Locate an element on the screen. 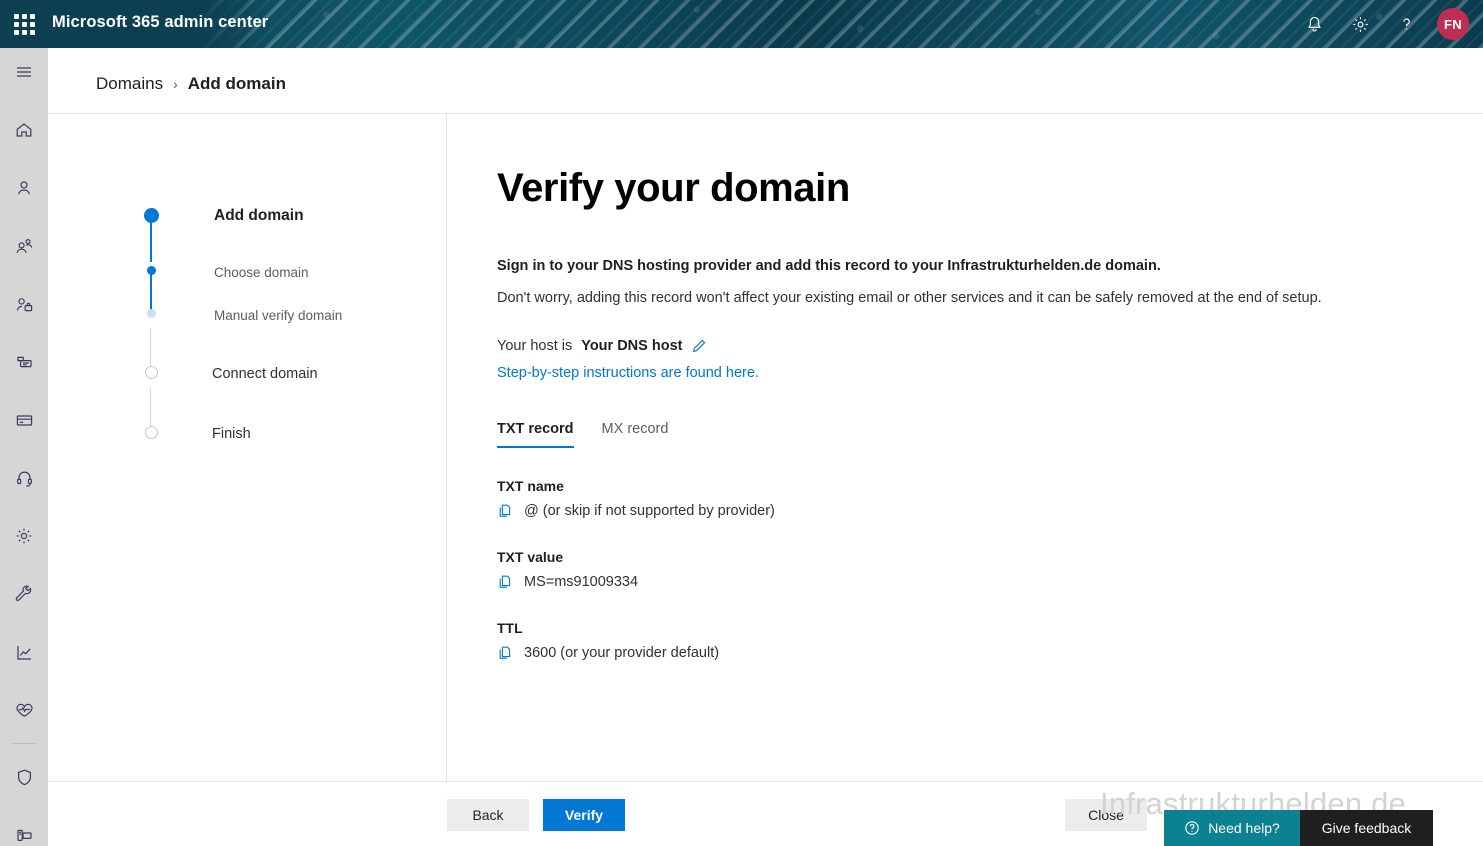 This screenshot has height=846, width=1483. breadcrumb-chevron-icon: › is located at coordinates (175, 84).